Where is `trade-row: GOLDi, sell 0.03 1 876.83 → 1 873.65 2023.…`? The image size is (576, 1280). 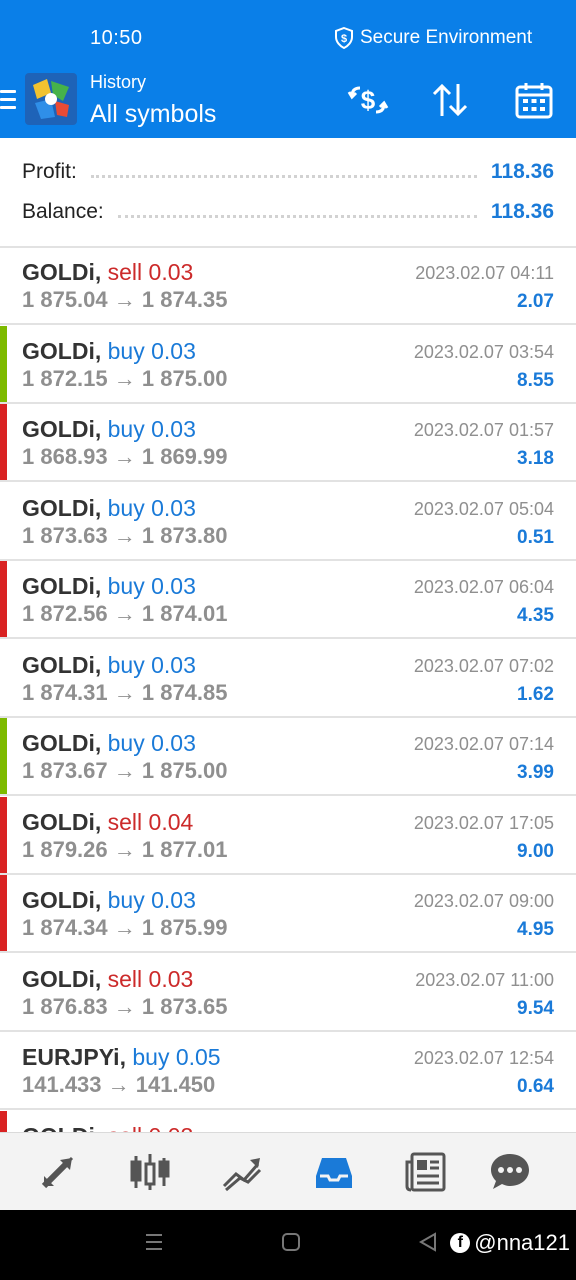
trade-row: GOLDi, sell 0.03 1 876.83 → 1 873.65 2023.… is located at coordinates (288, 993).